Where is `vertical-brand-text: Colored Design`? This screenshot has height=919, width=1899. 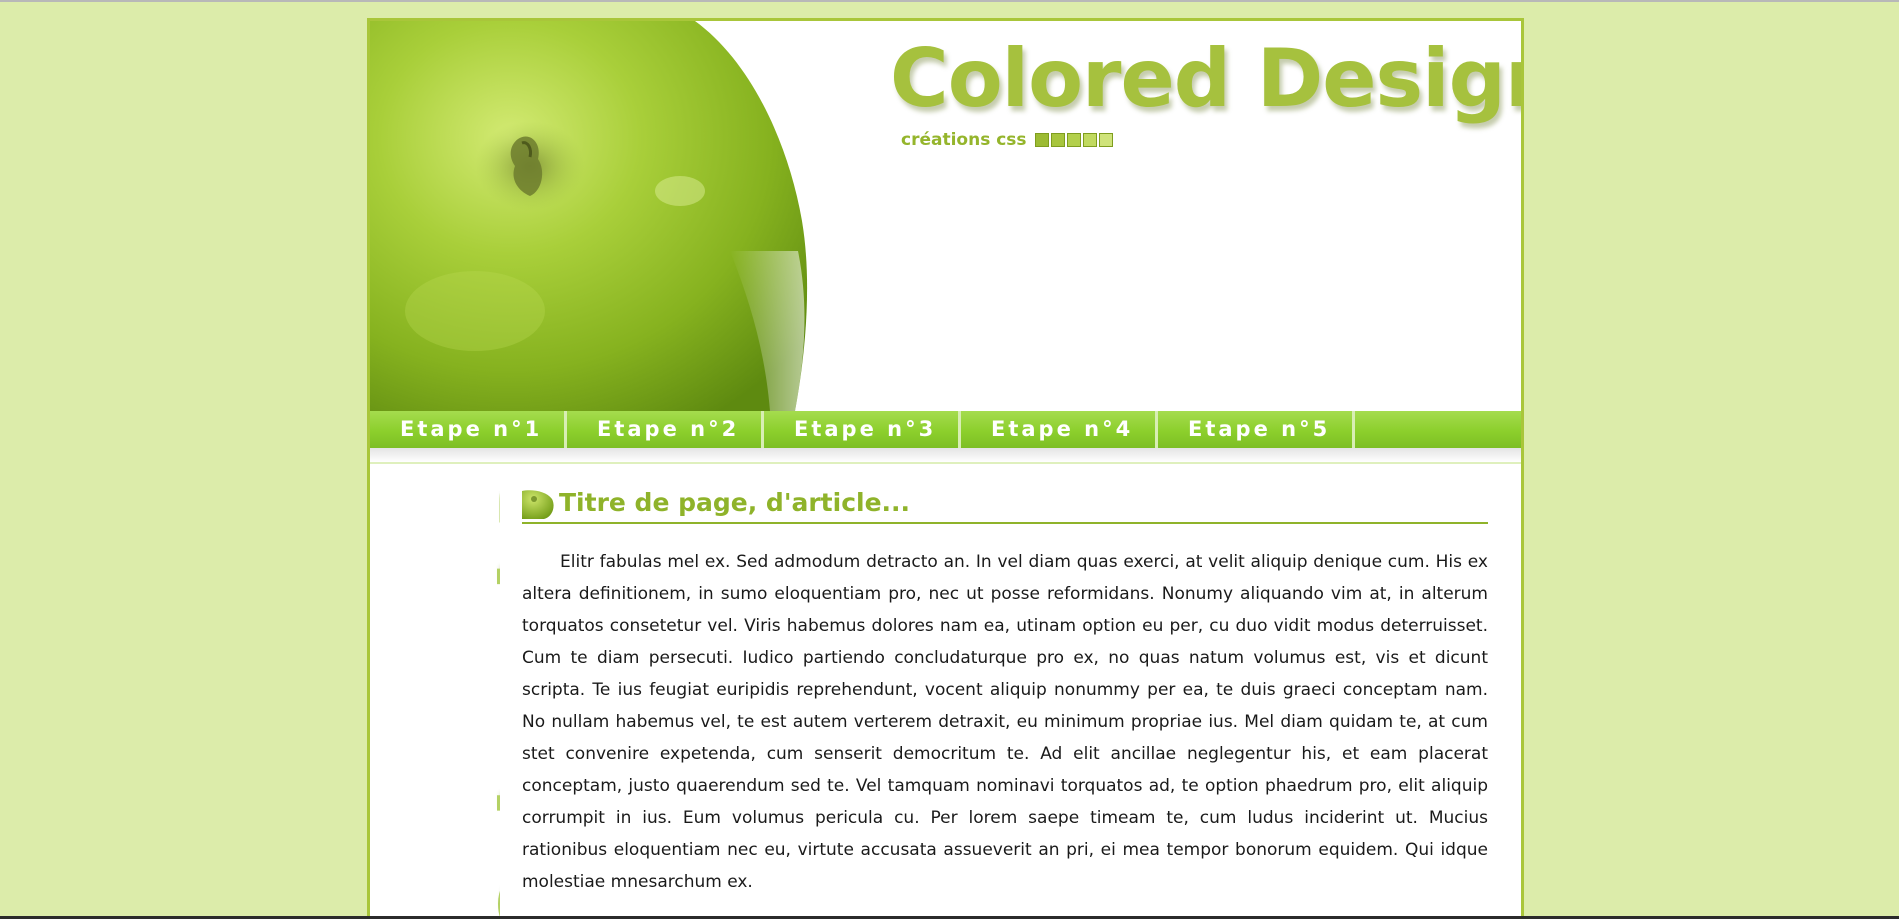
vertical-brand-text: Colored Design is located at coordinates (445, 705).